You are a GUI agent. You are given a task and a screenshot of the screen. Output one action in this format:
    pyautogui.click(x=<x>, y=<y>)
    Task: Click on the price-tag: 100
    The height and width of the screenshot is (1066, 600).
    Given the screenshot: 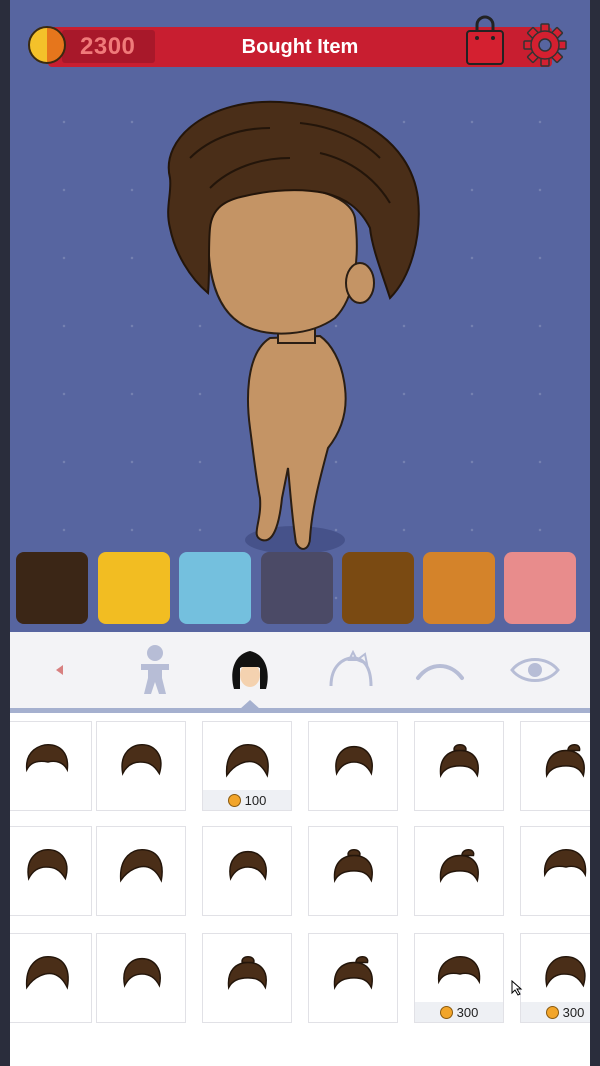 What is the action you would take?
    pyautogui.click(x=247, y=800)
    